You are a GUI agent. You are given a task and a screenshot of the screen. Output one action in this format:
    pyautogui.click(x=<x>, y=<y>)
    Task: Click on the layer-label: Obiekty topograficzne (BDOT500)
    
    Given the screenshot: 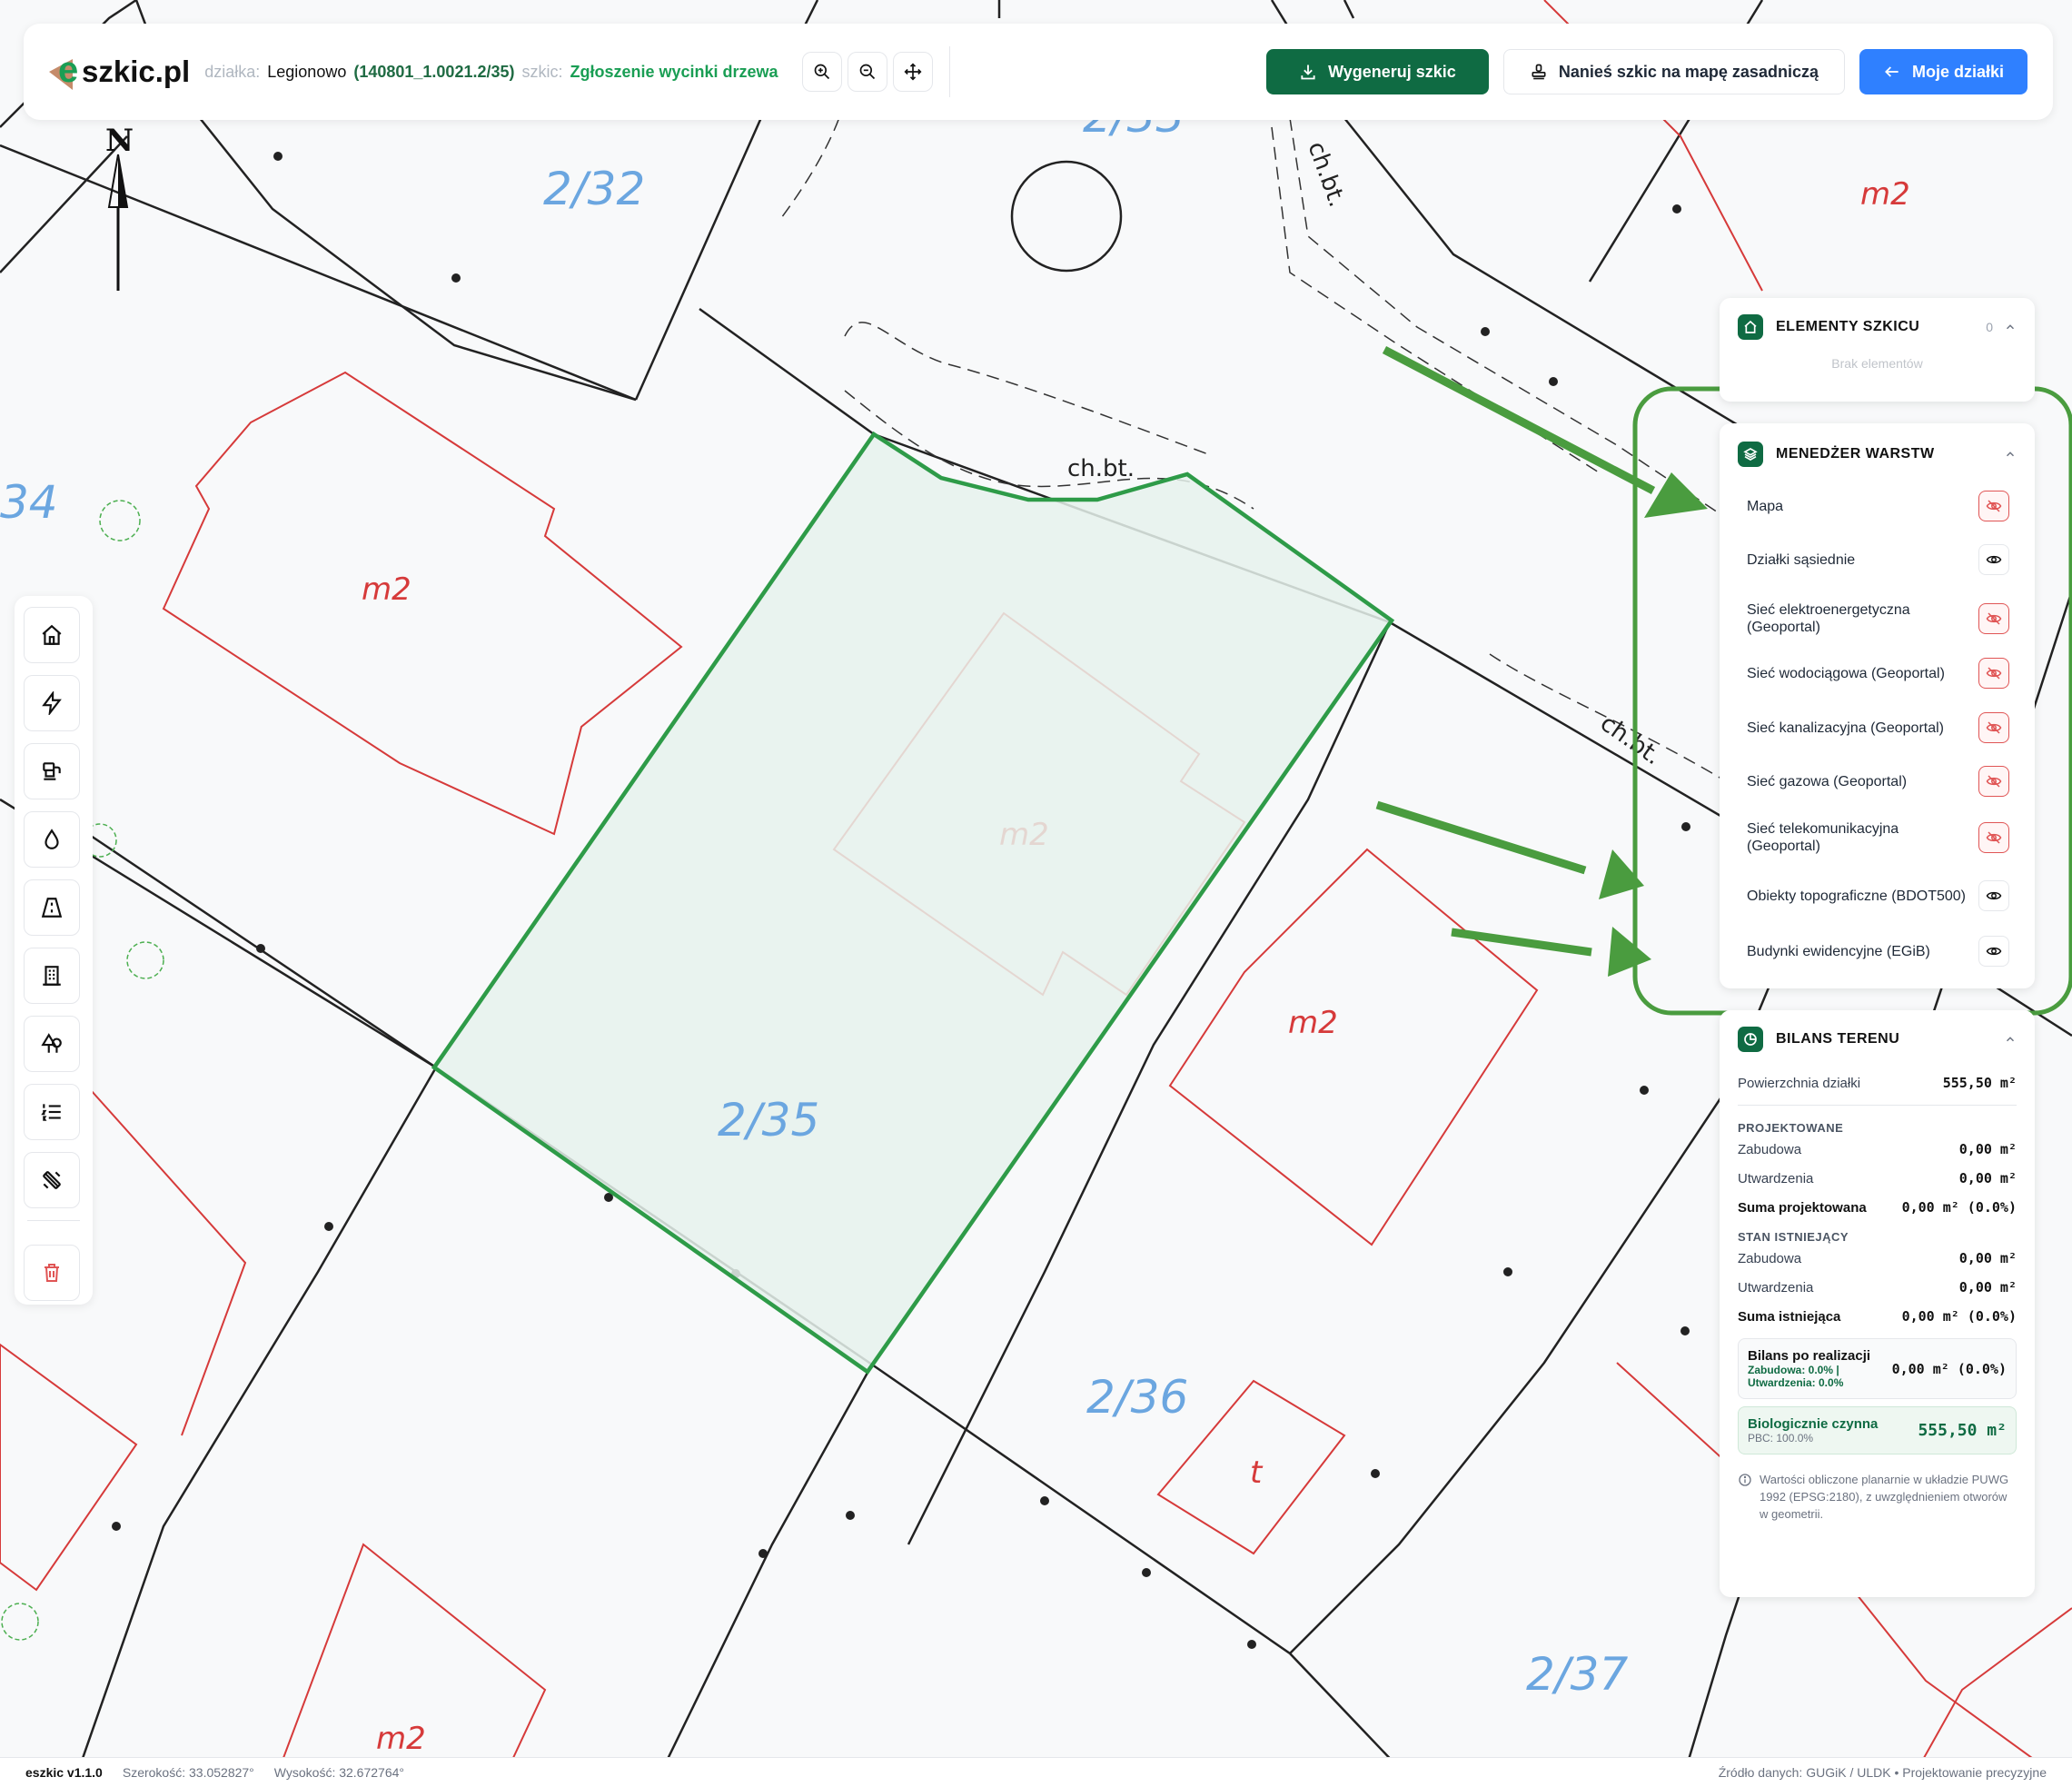 What is the action you would take?
    pyautogui.click(x=1857, y=896)
    